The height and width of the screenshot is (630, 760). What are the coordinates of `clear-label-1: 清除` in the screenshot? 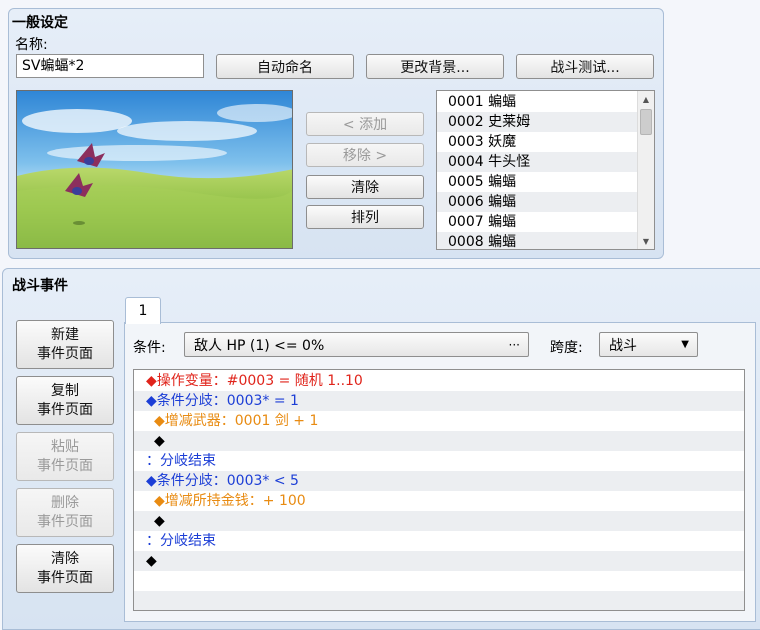 It's located at (65, 558).